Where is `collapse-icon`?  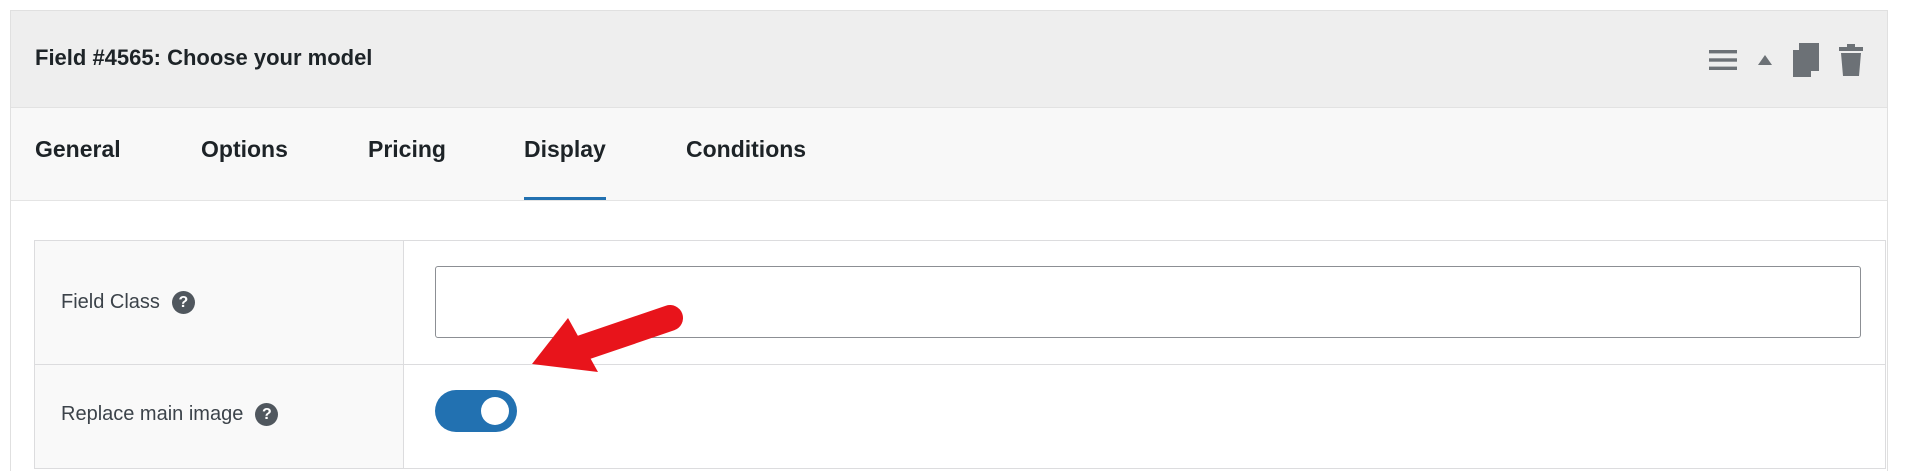 collapse-icon is located at coordinates (1765, 60).